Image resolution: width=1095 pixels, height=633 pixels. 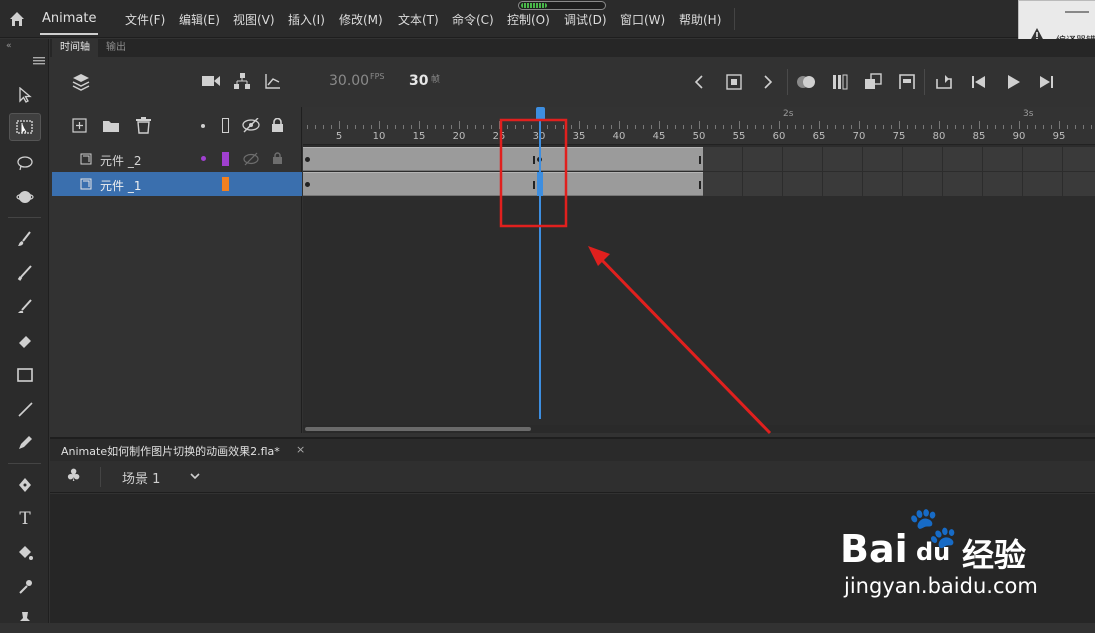 I want to click on document-tab-bar: Animate如何制作图片切换的动画效果2.fla* ×, so click(x=572, y=449).